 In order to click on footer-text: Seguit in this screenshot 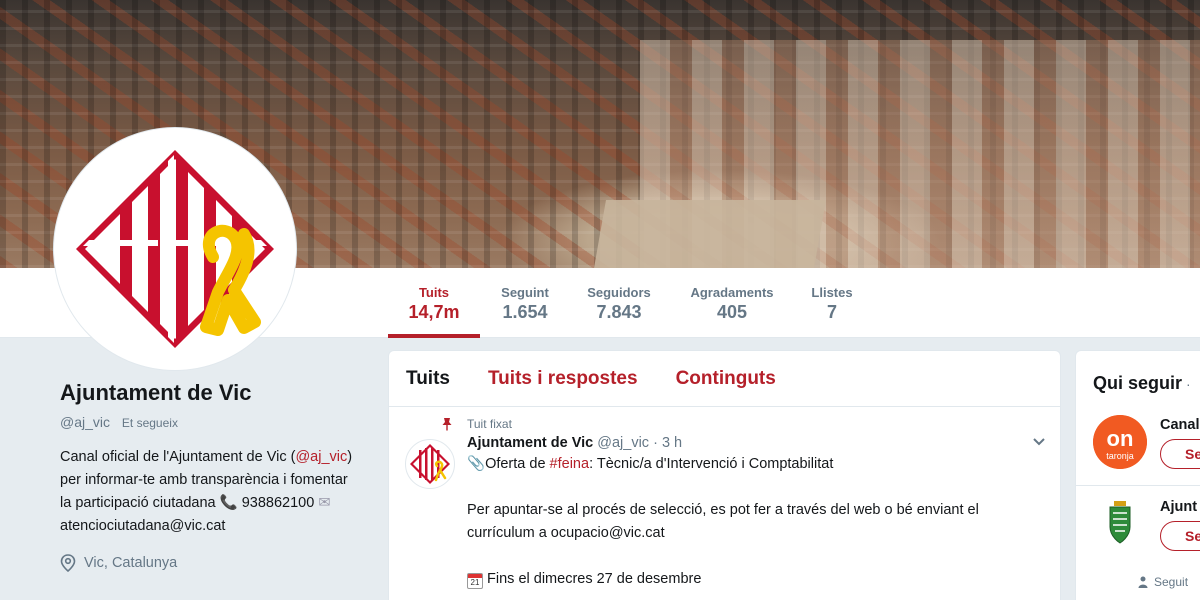, I will do `click(1171, 582)`.